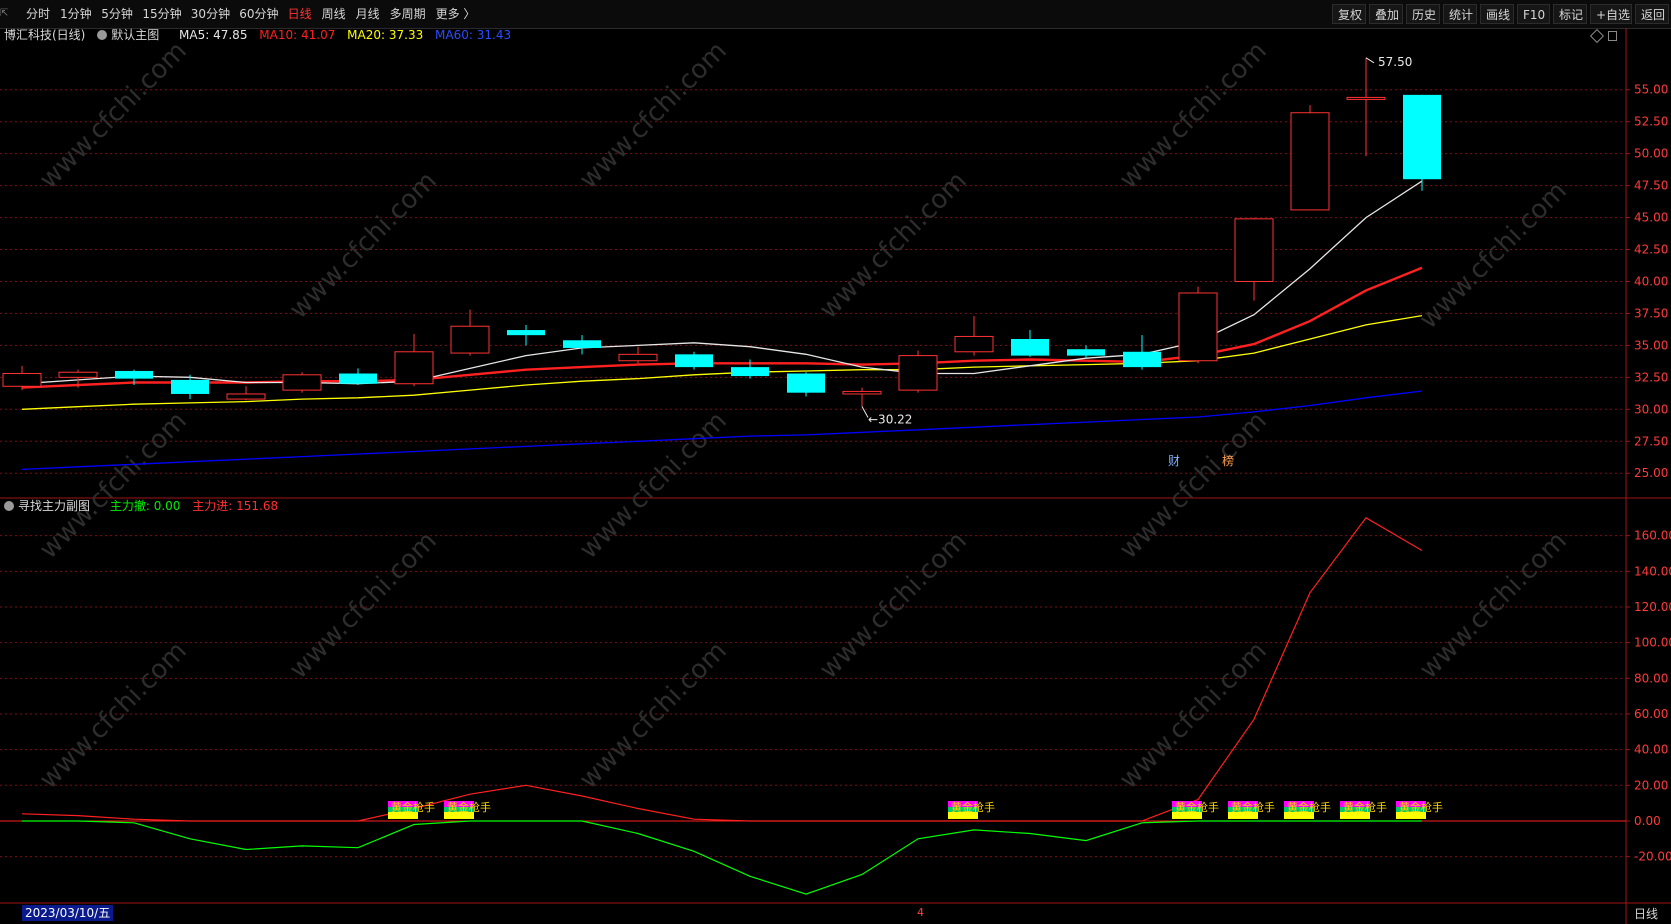 The image size is (1671, 924). Describe the element at coordinates (1651, 750) in the screenshot. I see `sub-y-tick-label: 40.00` at that location.